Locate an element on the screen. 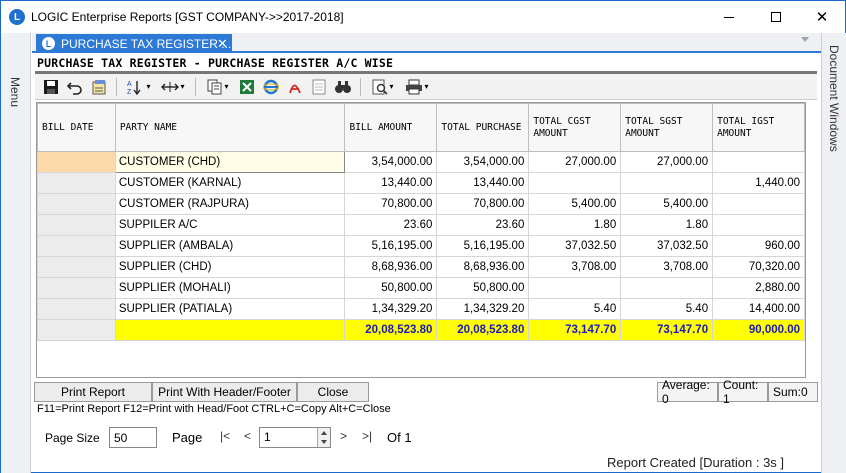  cell-total-sgst: 3,708.00 is located at coordinates (667, 267).